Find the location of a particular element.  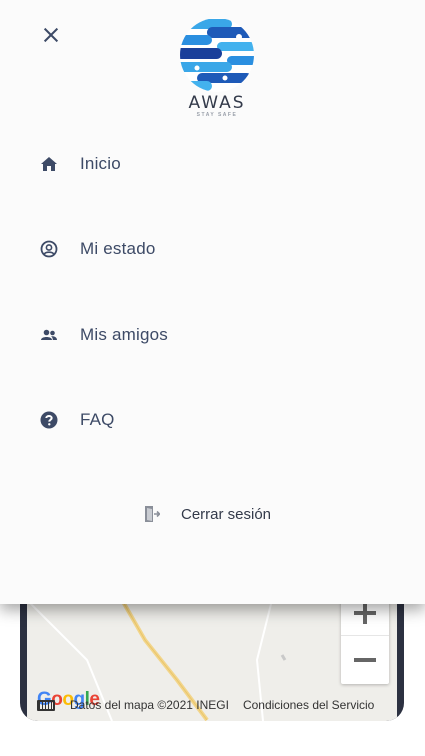

map-data-text: Datos del mapa ©2021 INEGI is located at coordinates (149, 705).